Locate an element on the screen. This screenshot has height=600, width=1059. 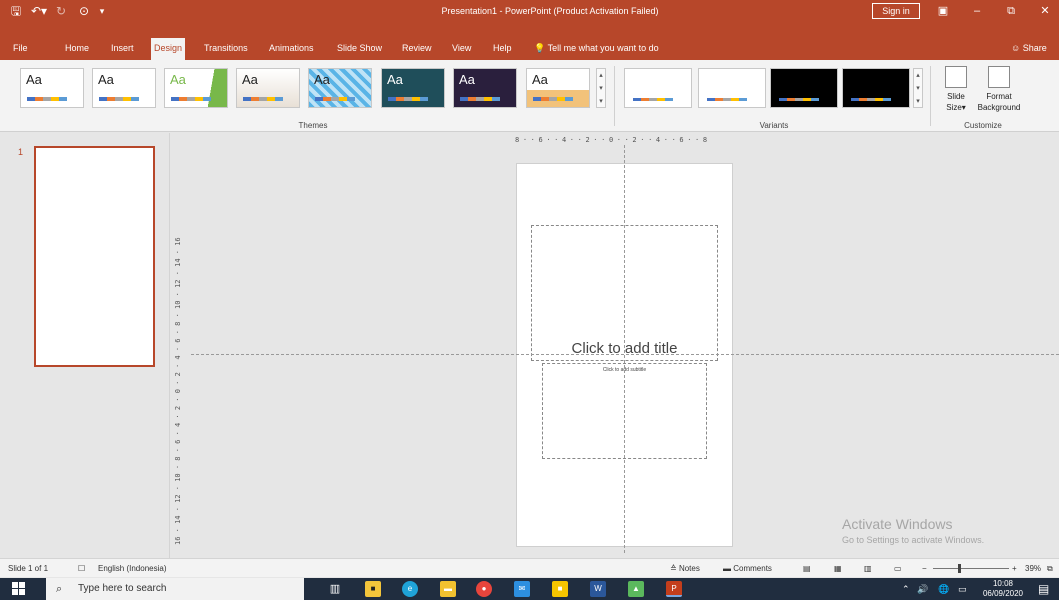
search-placeholder: Type here to search is located at coordinates (122, 588).